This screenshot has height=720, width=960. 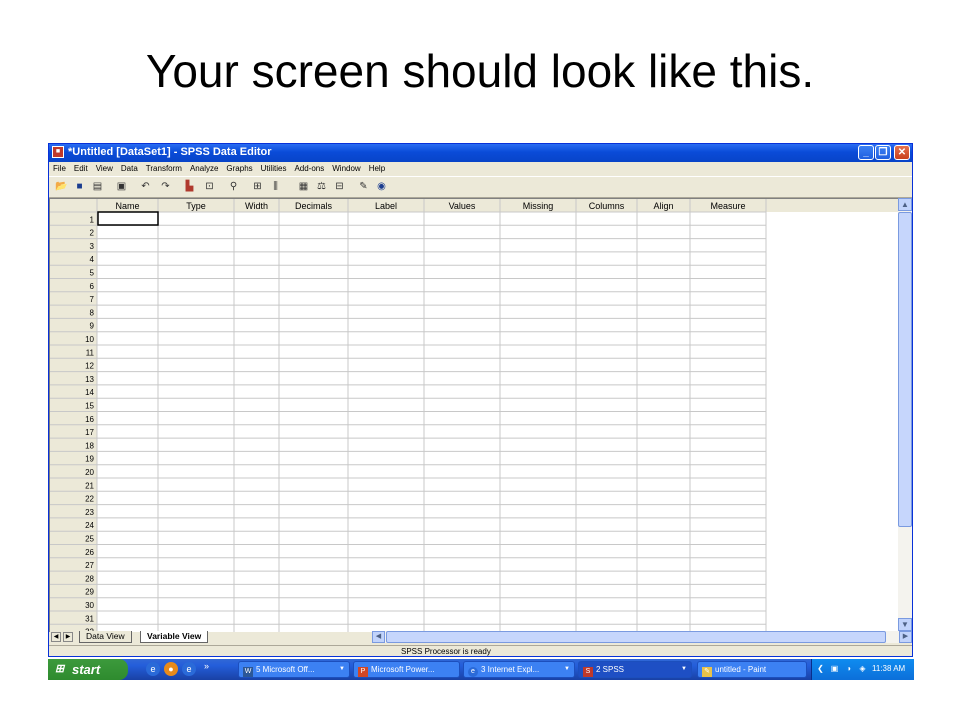 I want to click on menu-transform: Transform, so click(x=164, y=167).